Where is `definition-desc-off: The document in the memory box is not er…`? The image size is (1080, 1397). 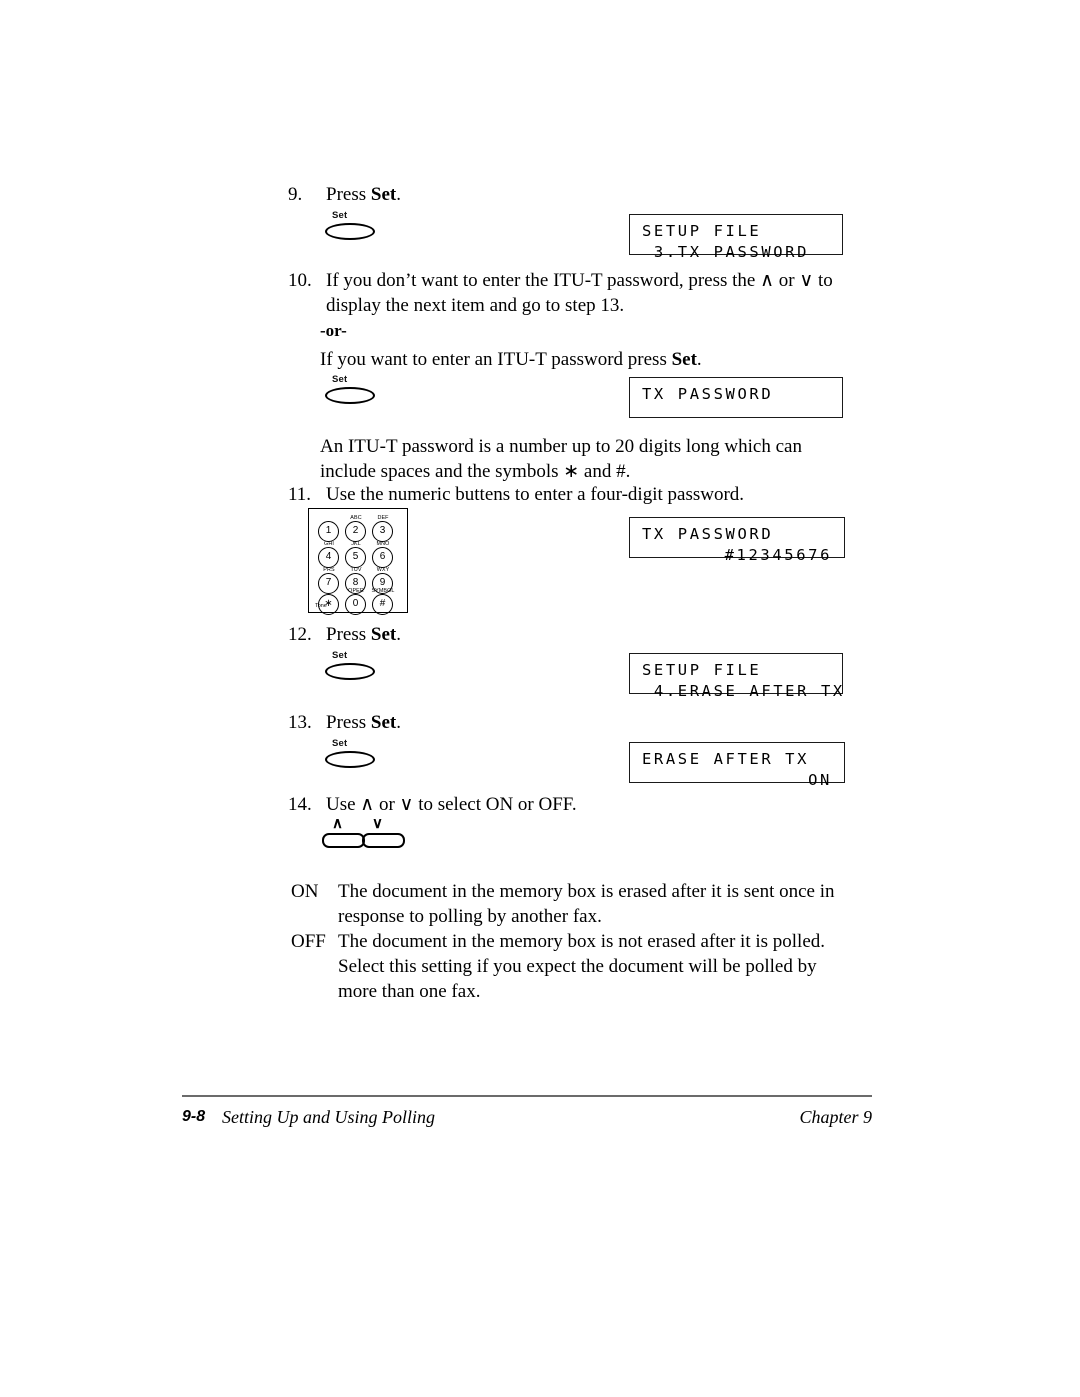
definition-desc-off: The document in the memory box is not er… is located at coordinates (581, 966).